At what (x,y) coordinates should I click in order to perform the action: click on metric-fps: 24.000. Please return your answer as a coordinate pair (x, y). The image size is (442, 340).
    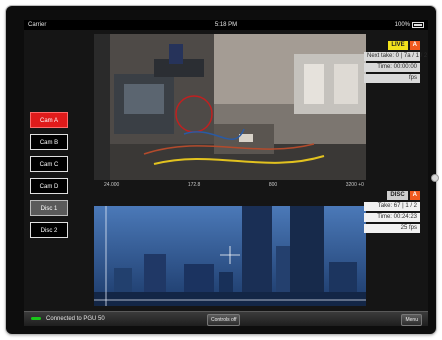
    Looking at the image, I should click on (112, 185).